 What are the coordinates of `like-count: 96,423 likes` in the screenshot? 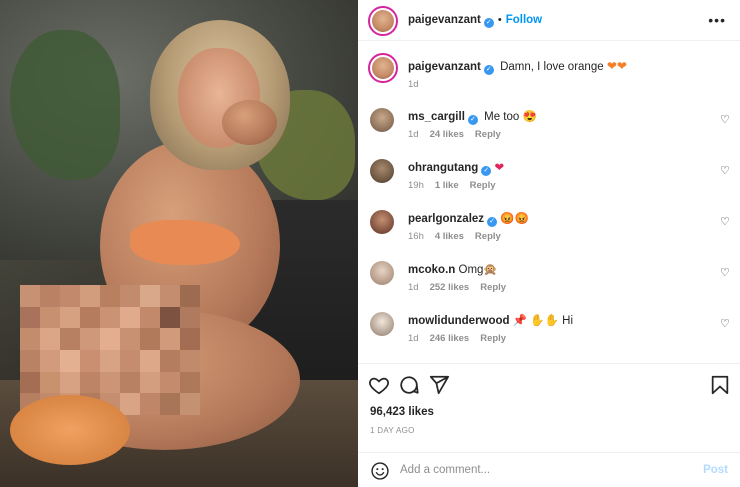 It's located at (402, 412).